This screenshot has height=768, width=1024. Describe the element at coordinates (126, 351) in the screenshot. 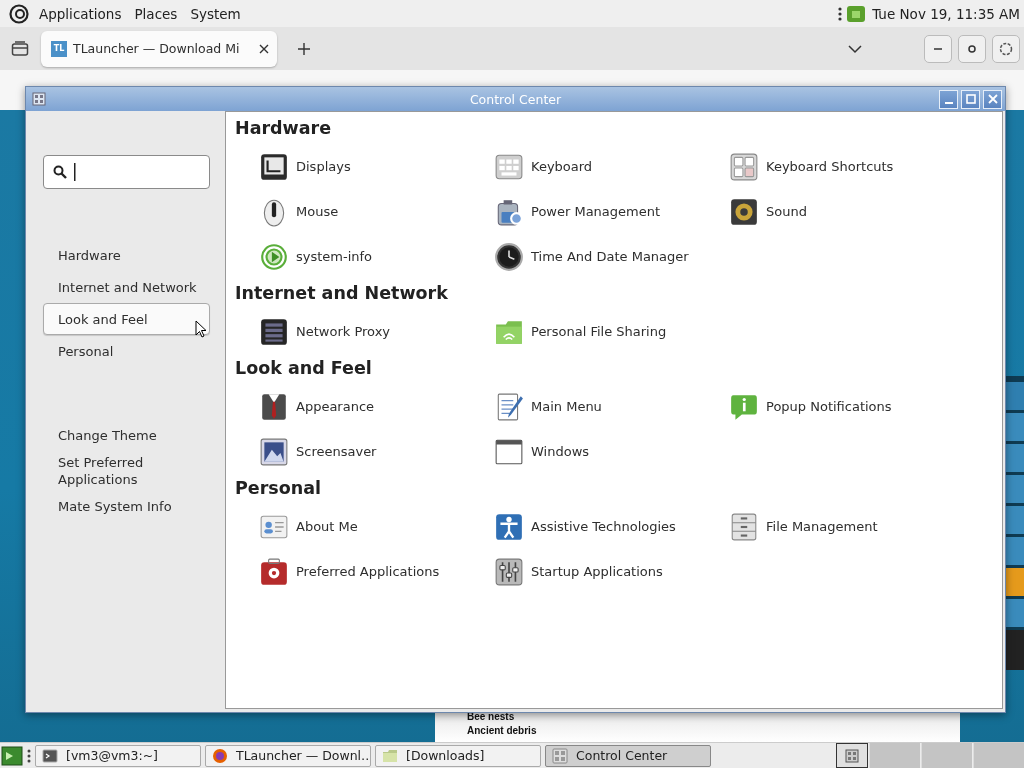

I see `sidebar-item: Personal` at that location.